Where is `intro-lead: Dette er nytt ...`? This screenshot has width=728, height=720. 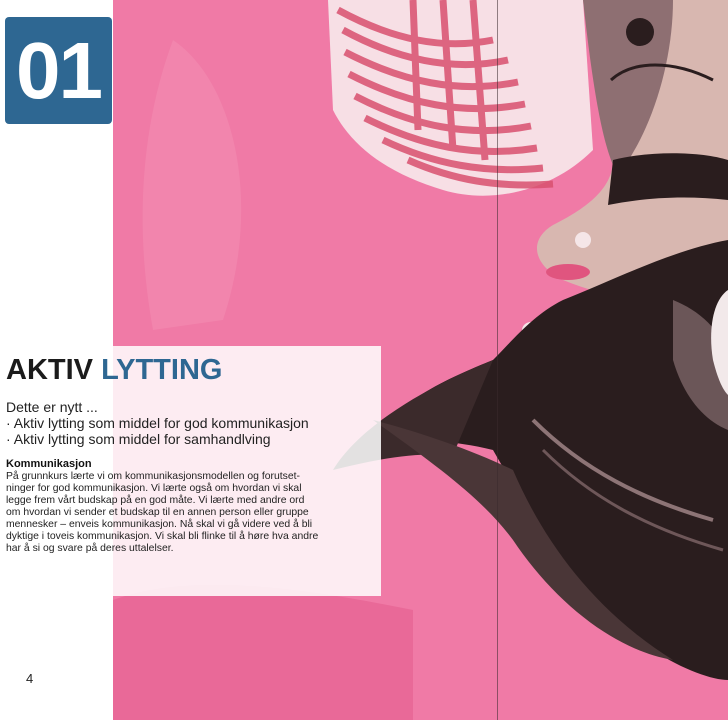 intro-lead: Dette er nytt ... is located at coordinates (52, 407).